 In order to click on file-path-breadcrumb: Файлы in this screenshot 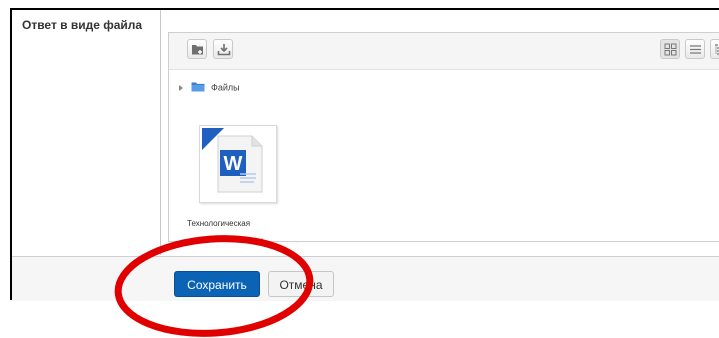, I will do `click(209, 88)`.